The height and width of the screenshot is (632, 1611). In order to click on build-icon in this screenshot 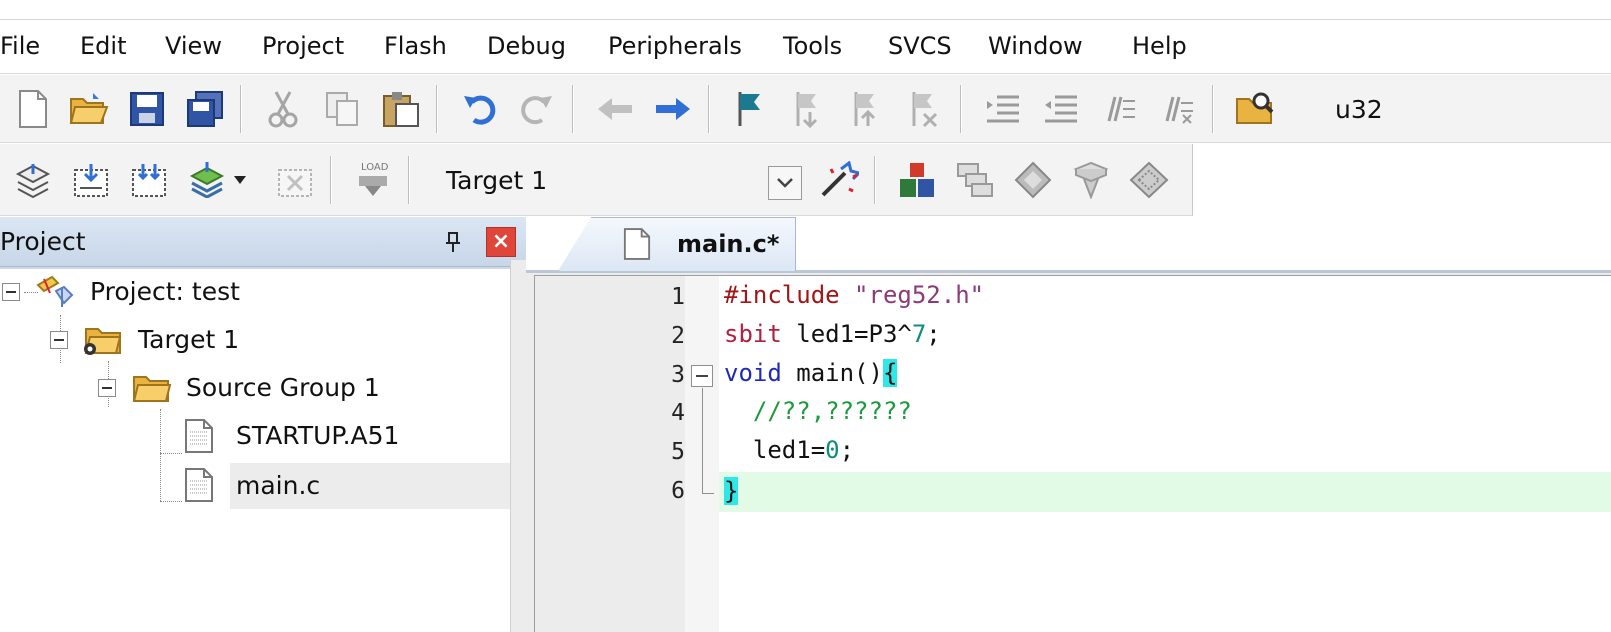, I will do `click(91, 180)`.